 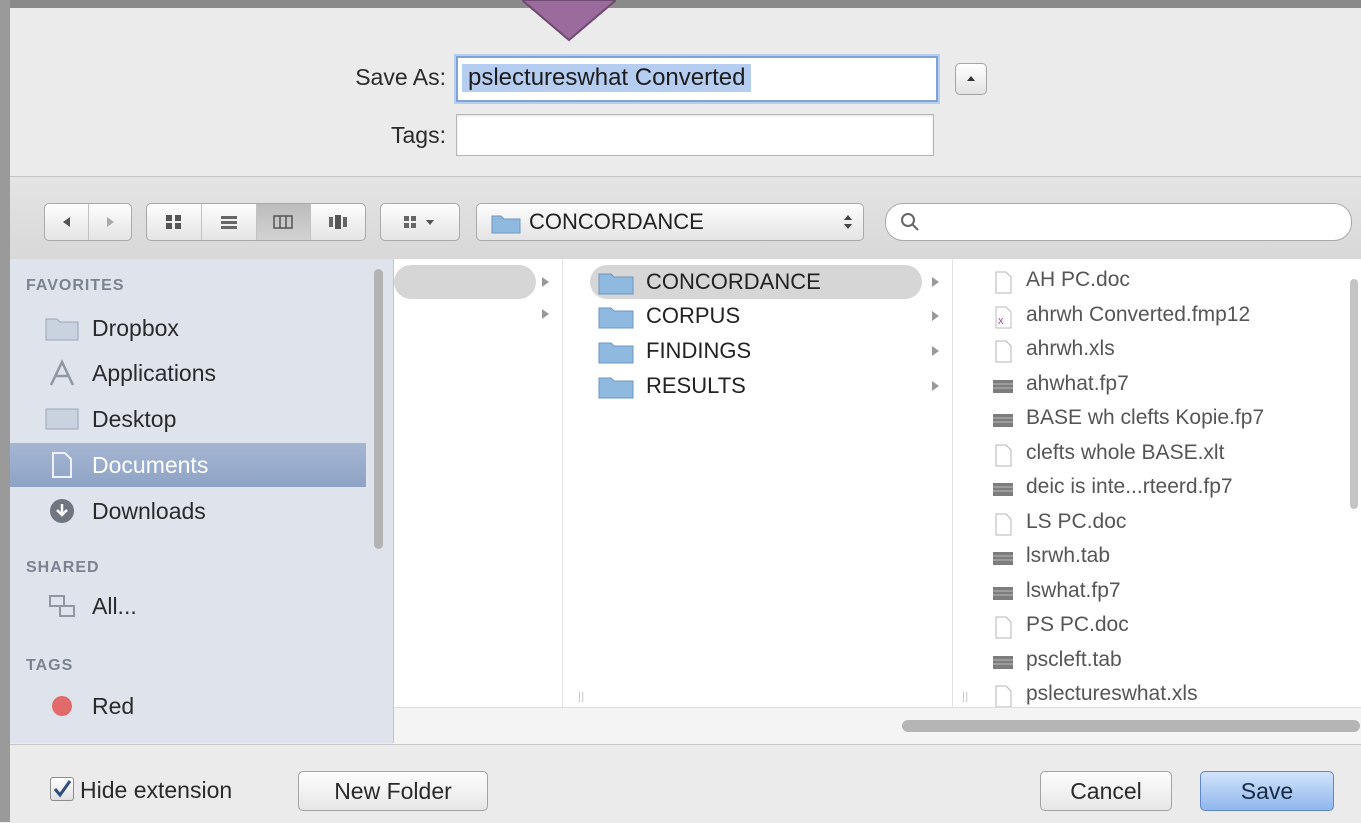 What do you see at coordinates (1138, 314) in the screenshot?
I see `file-label: ahrwh Converted.fmp12` at bounding box center [1138, 314].